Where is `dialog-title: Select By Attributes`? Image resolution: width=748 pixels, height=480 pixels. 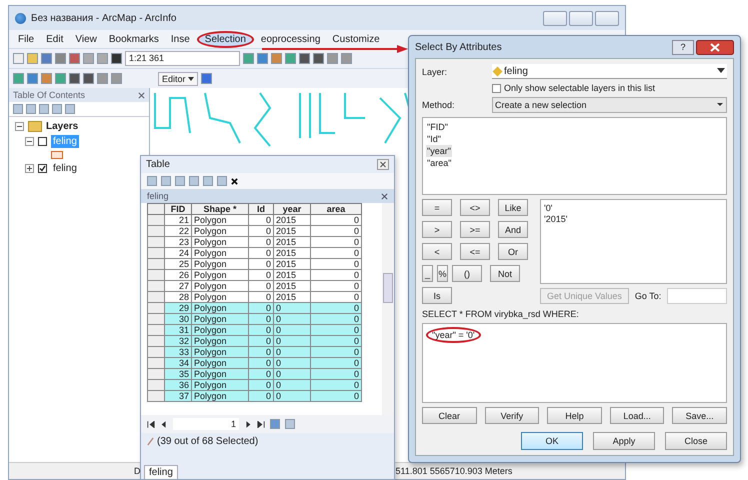 dialog-title: Select By Attributes is located at coordinates (458, 47).